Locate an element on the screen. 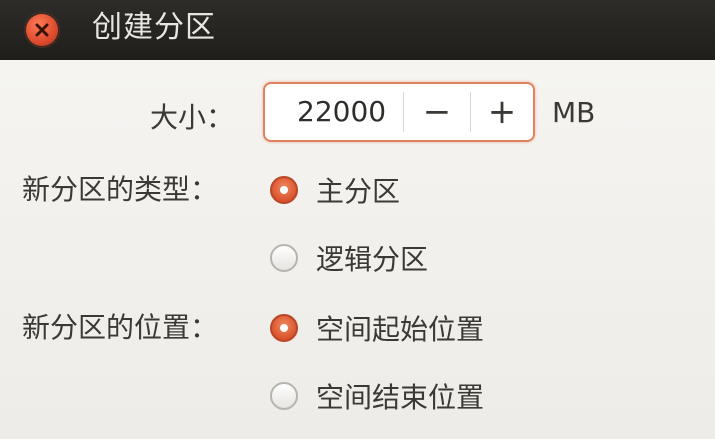  decrement-button: − is located at coordinates (437, 112).